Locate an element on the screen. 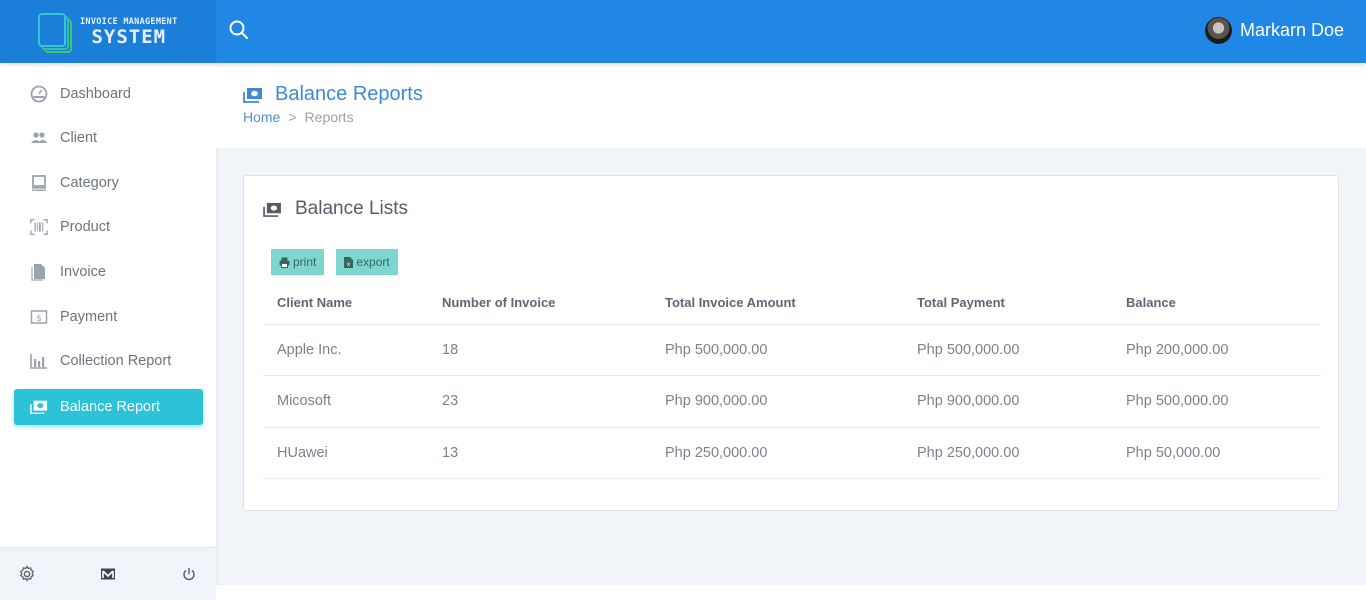  sidebar-item-collection-report: Collection Report is located at coordinates (108, 361).